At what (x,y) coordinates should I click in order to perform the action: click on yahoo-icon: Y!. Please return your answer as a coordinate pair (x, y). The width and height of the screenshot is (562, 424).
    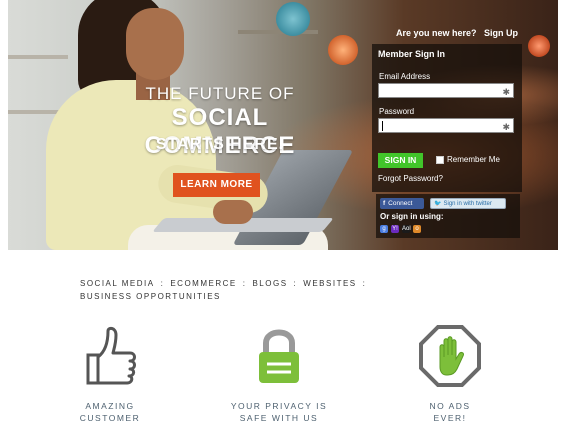
    Looking at the image, I should click on (395, 229).